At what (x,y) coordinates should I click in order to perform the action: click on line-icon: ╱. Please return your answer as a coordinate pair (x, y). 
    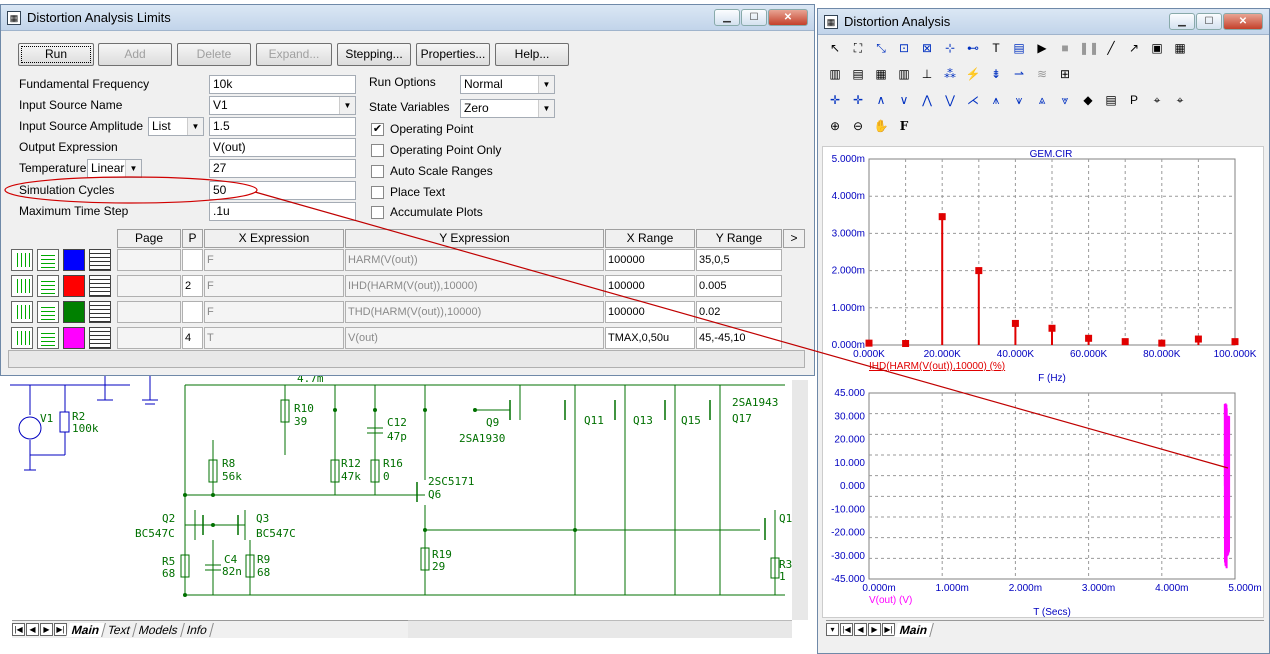
    Looking at the image, I should click on (1111, 48).